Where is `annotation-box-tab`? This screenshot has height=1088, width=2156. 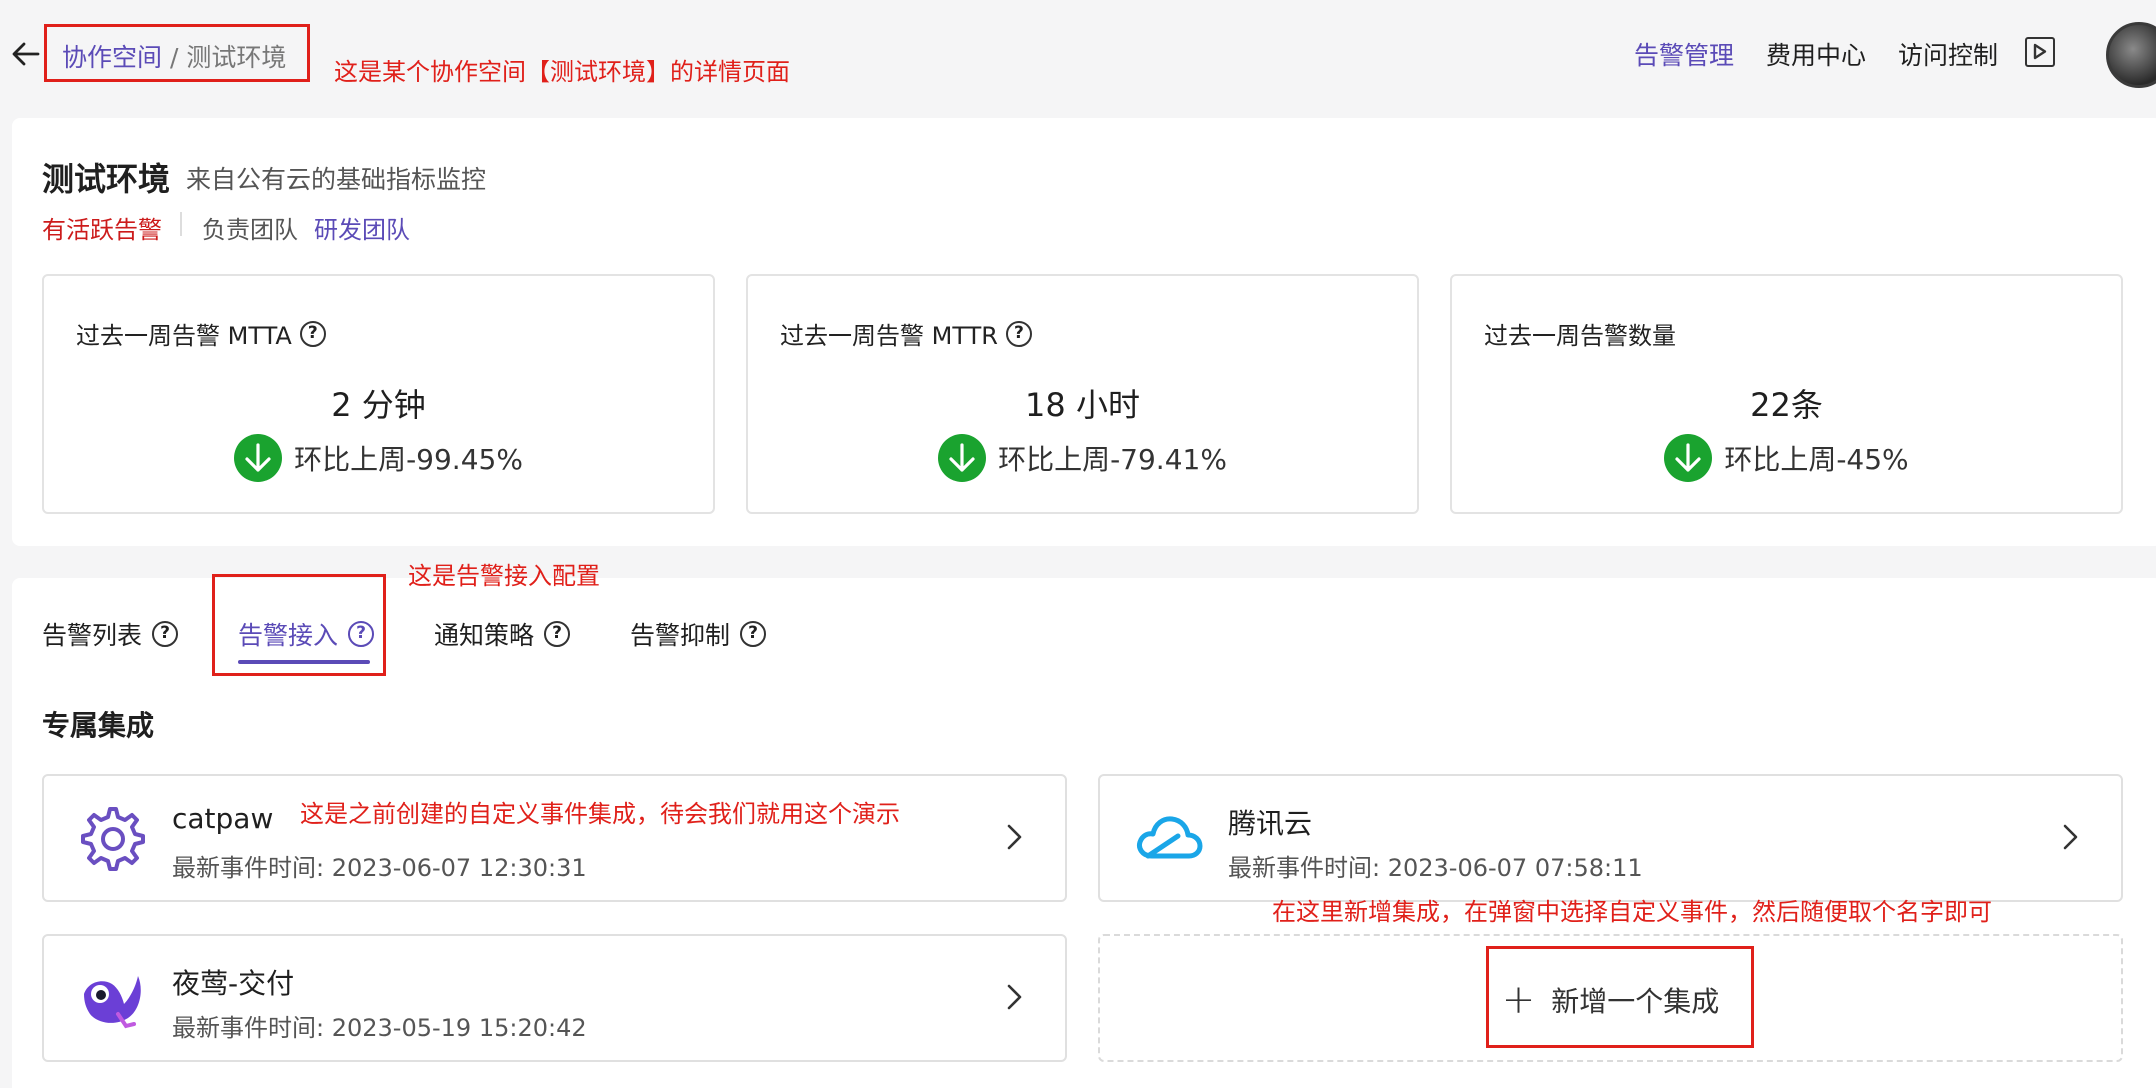 annotation-box-tab is located at coordinates (299, 625).